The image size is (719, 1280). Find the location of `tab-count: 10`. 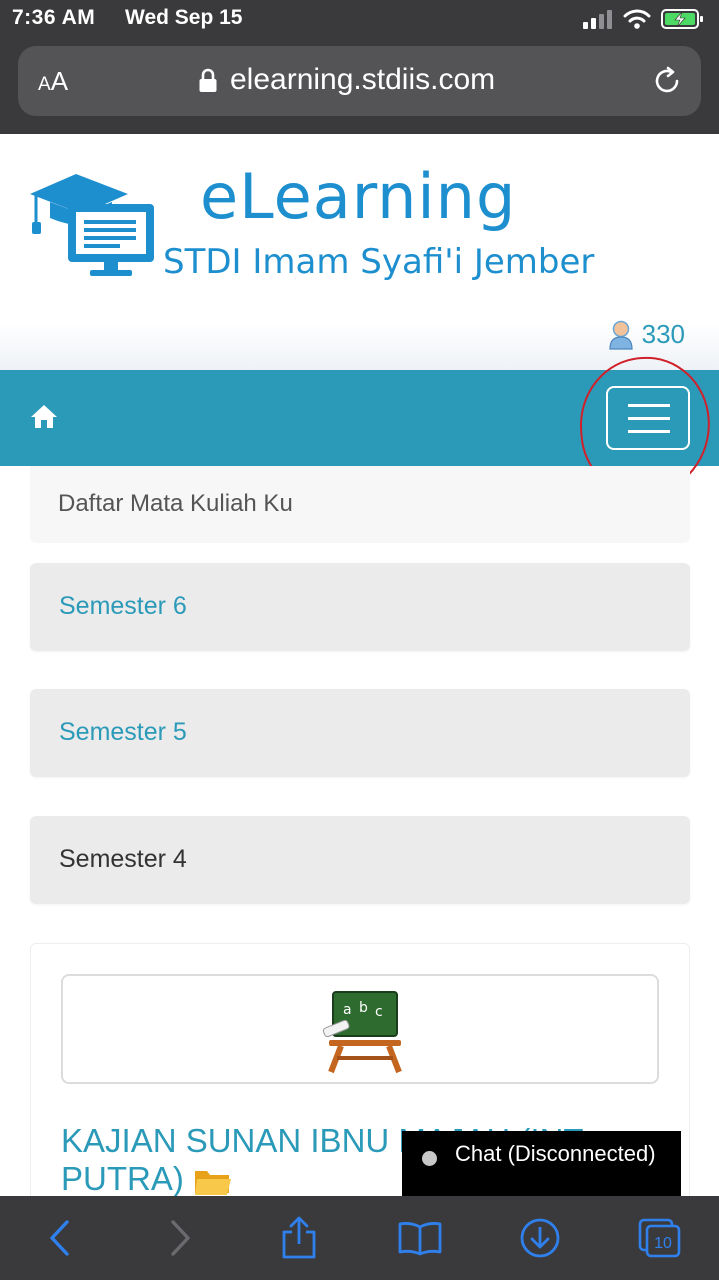

tab-count: 10 is located at coordinates (663, 1243).